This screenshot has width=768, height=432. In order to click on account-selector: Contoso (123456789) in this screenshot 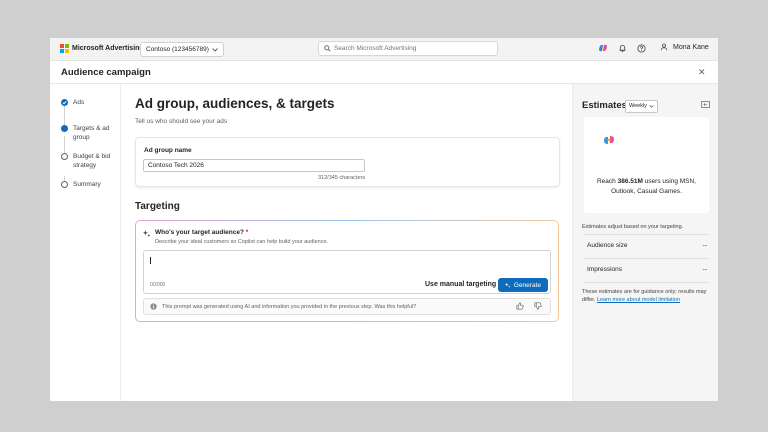, I will do `click(182, 49)`.